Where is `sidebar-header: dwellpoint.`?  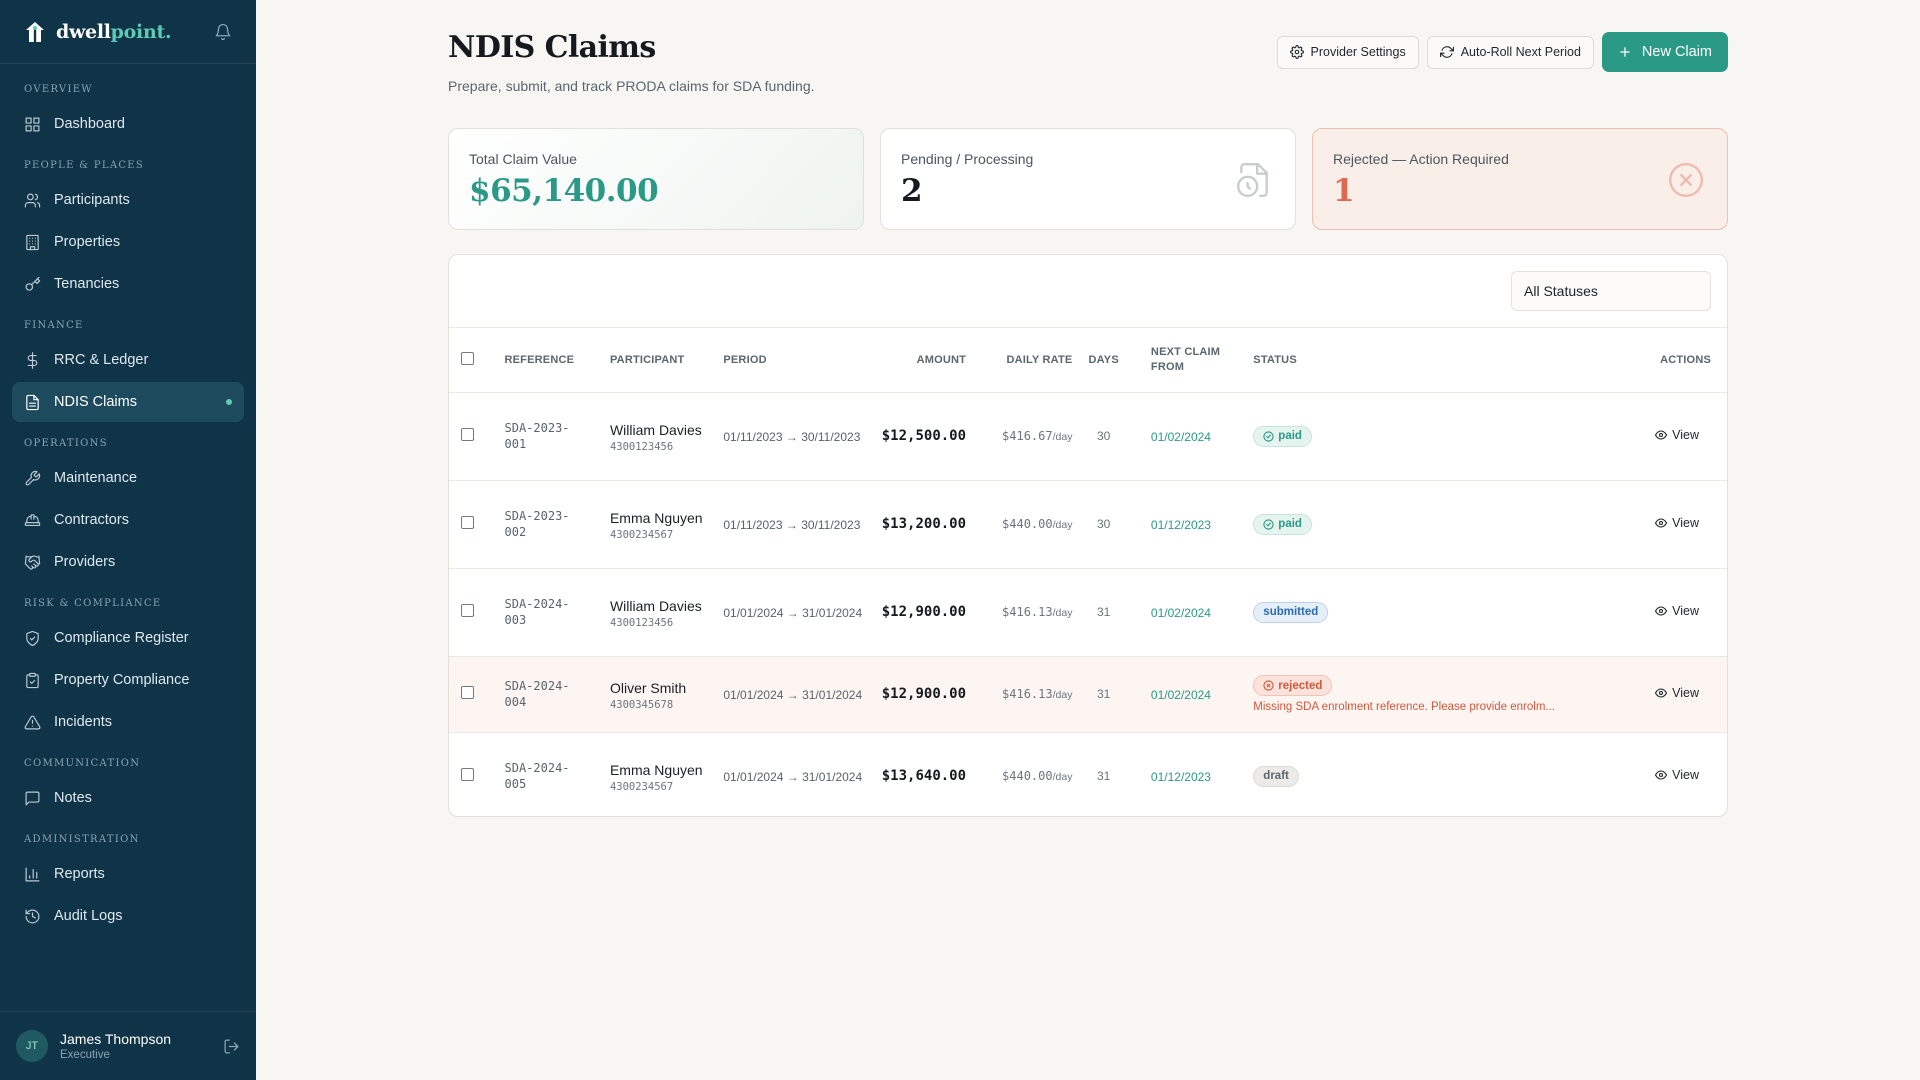
sidebar-header: dwellpoint. is located at coordinates (128, 32).